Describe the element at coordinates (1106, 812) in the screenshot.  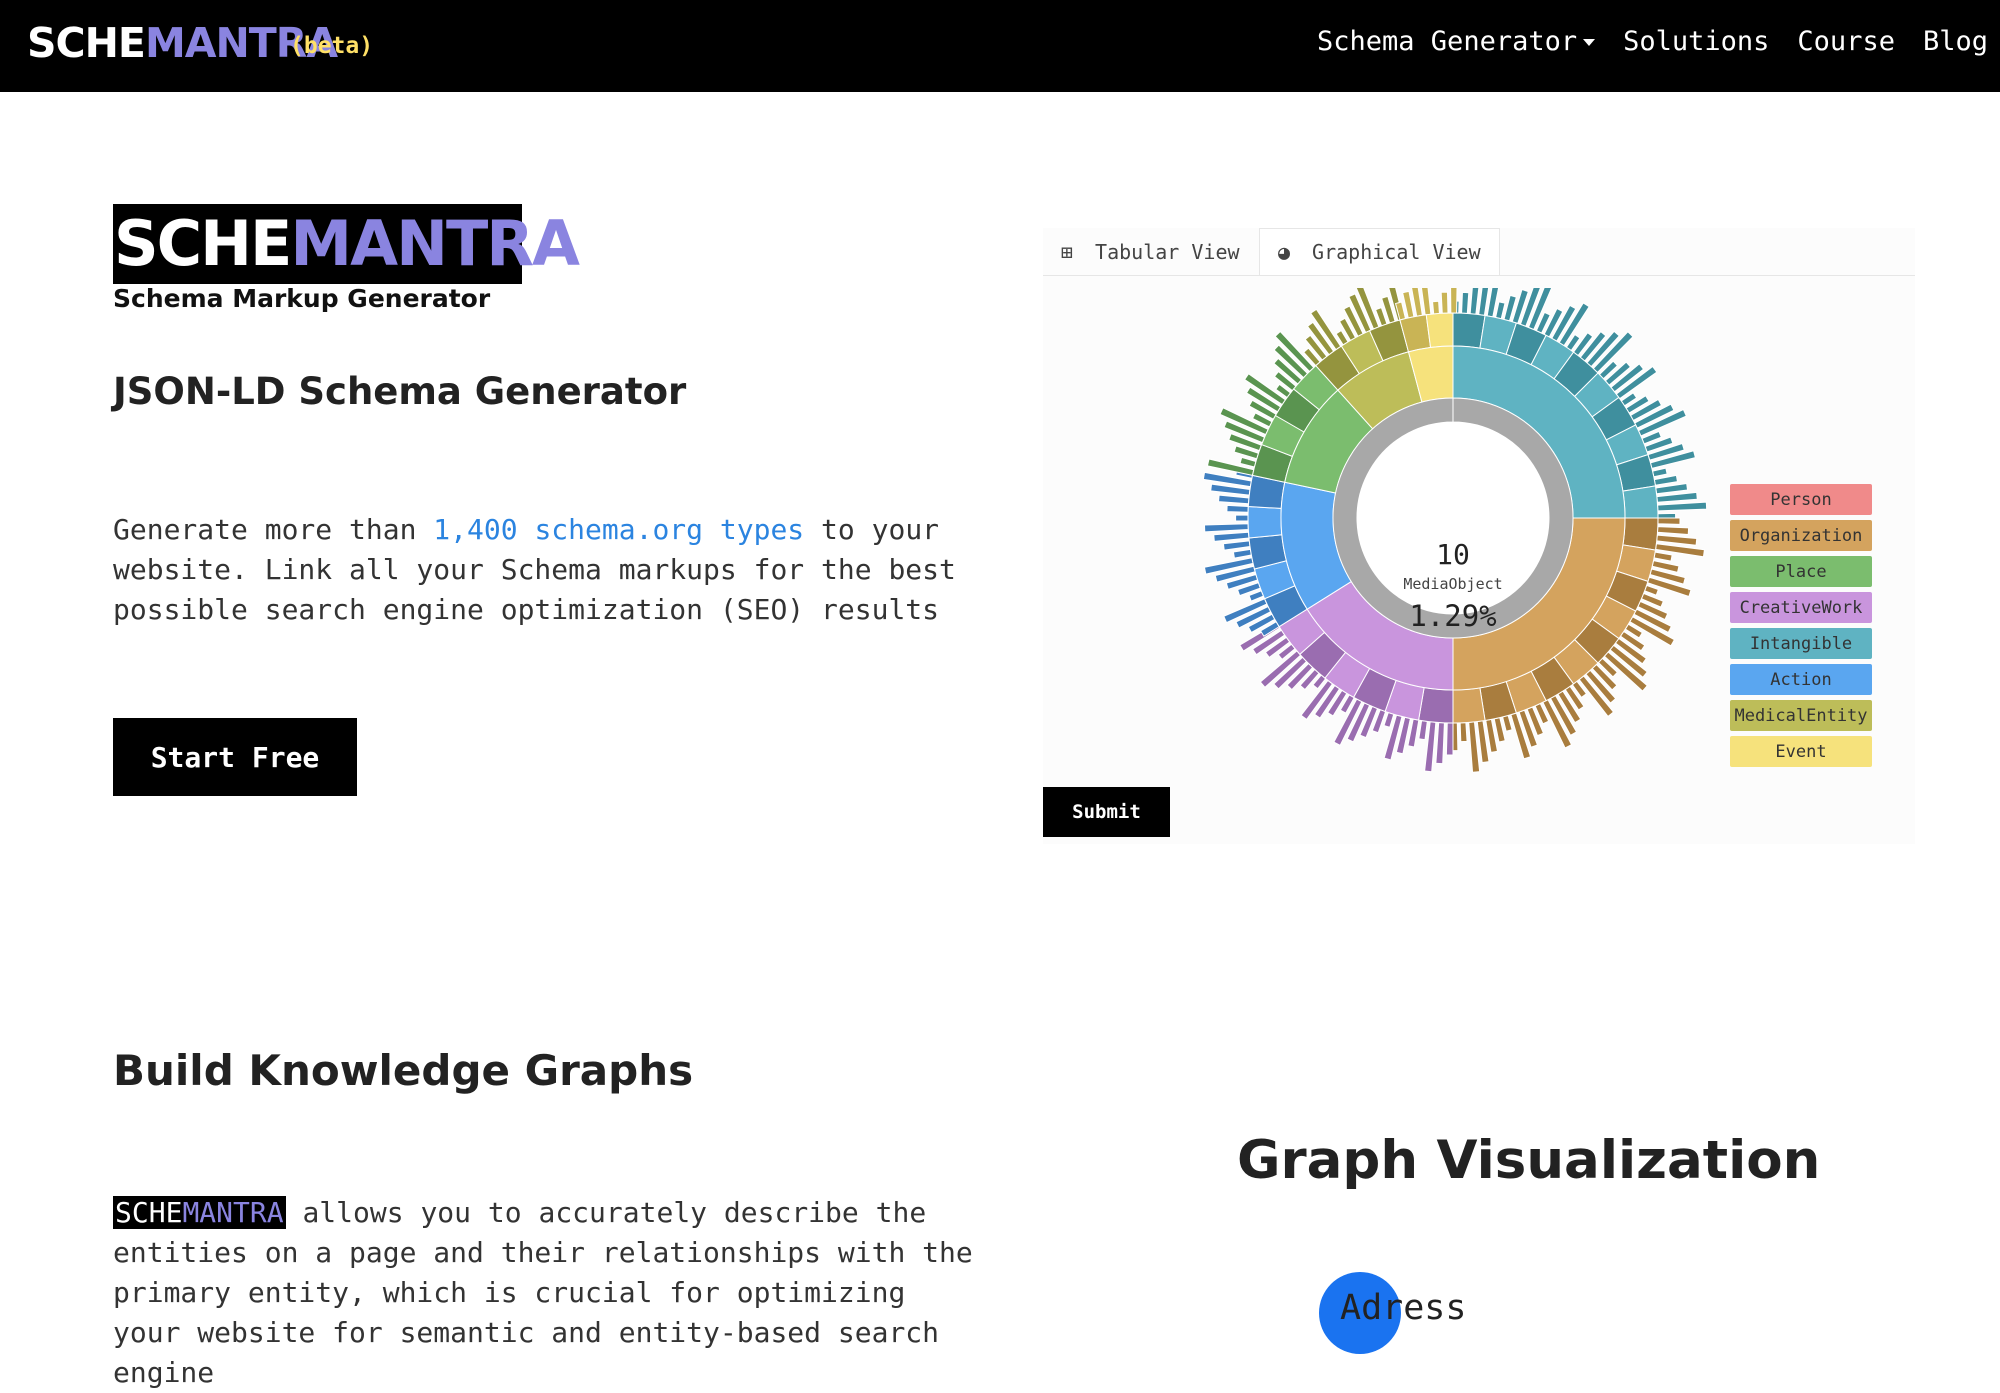
I see `submit-button: Submit` at that location.